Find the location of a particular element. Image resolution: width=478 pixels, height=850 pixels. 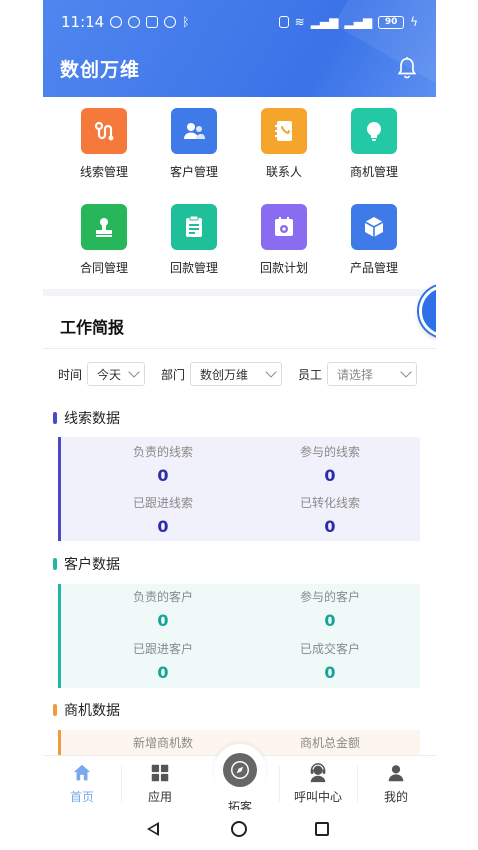

battery-icon: 90 is located at coordinates (391, 22).